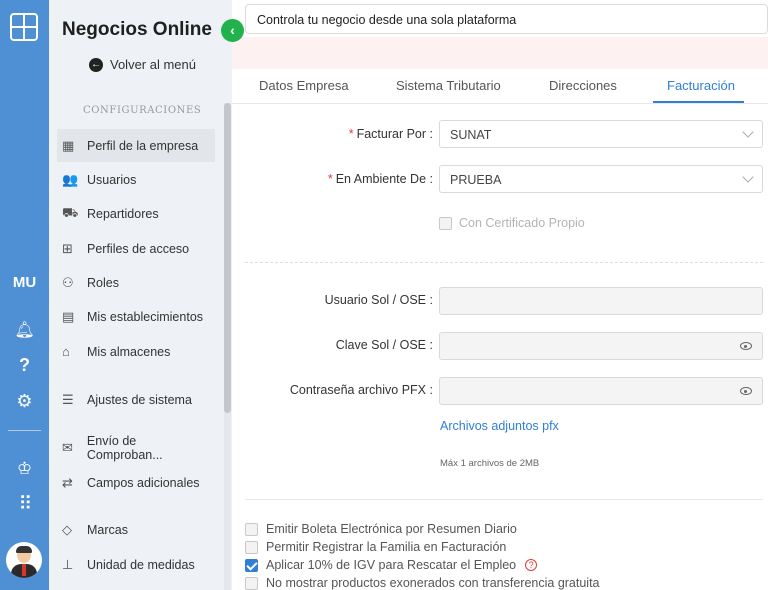  I want to click on sidebar-item-label: Campos adicionales, so click(143, 482).